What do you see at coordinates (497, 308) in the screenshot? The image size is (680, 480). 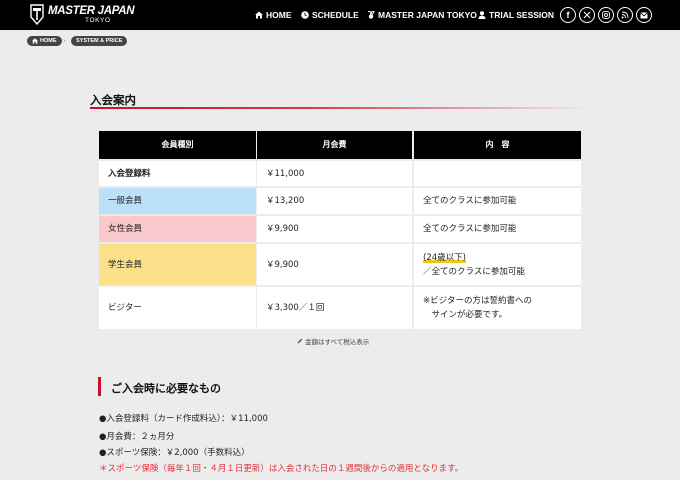 I see `content-cell: ※ビジターの方は誓約書への サインが必要です。` at bounding box center [497, 308].